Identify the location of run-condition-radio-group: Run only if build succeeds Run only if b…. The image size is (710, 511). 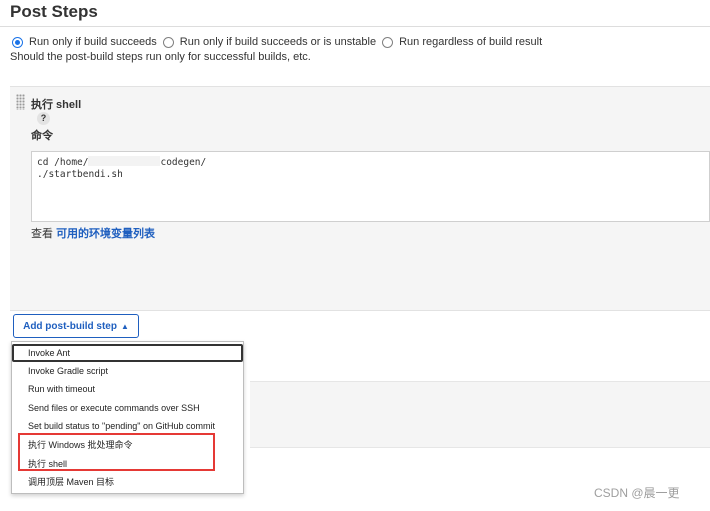
(280, 42).